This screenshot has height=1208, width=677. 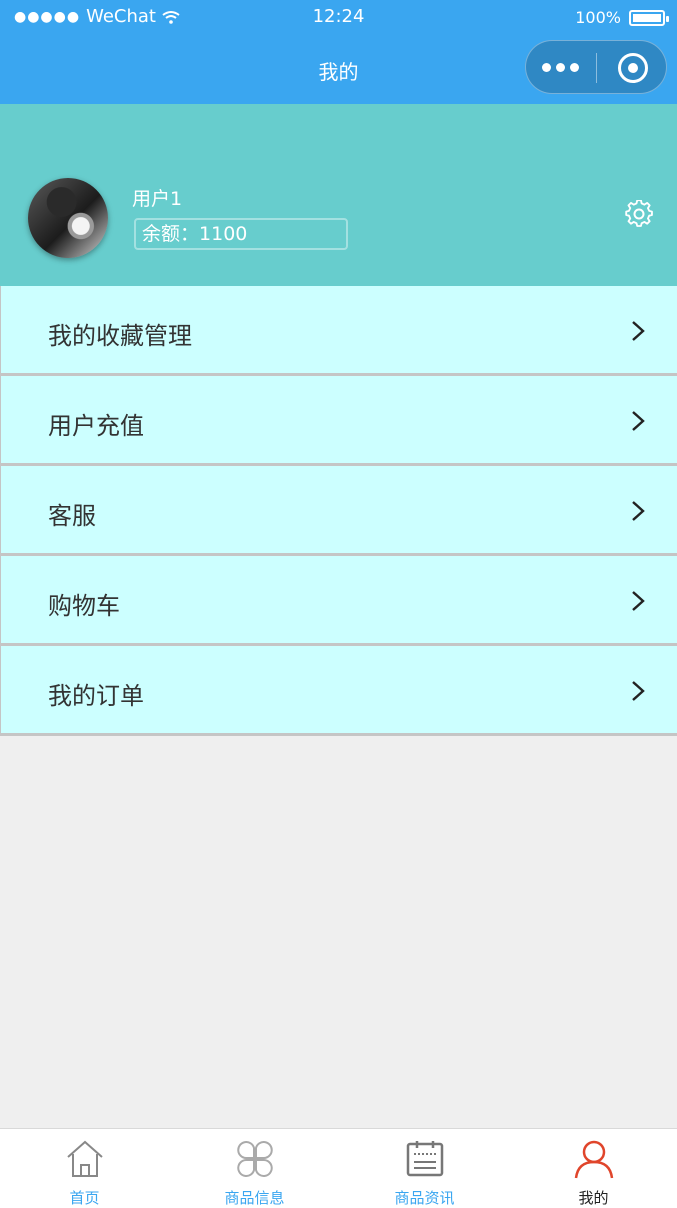 I want to click on home-icon, so click(x=85, y=1158).